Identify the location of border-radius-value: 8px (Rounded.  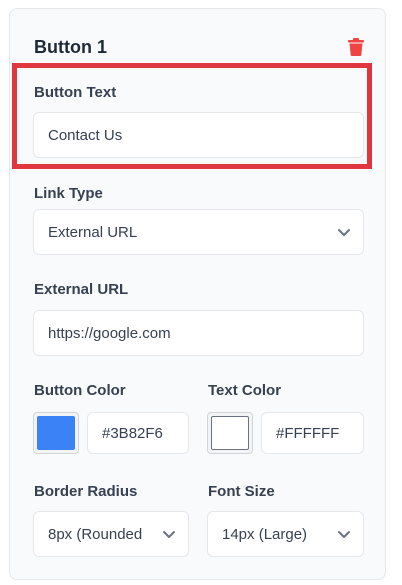
(95, 534).